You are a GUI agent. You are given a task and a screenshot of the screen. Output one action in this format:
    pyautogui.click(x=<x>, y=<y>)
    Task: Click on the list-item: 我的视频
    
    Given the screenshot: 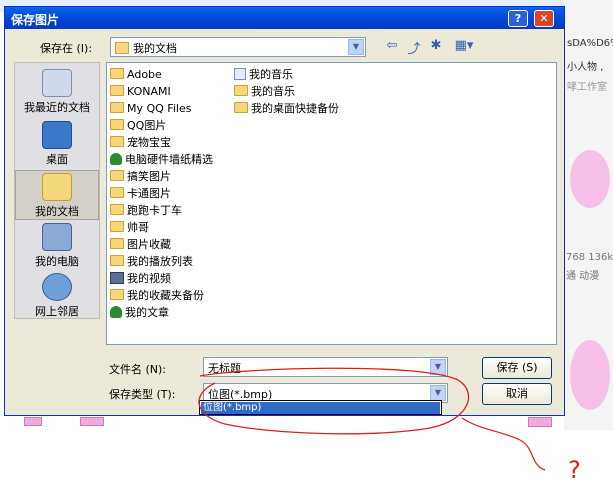 What is the action you would take?
    pyautogui.click(x=140, y=279)
    